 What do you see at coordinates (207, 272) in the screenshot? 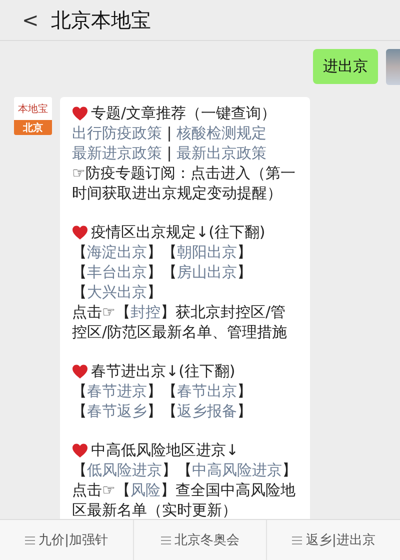
I see `link: 房山出京` at bounding box center [207, 272].